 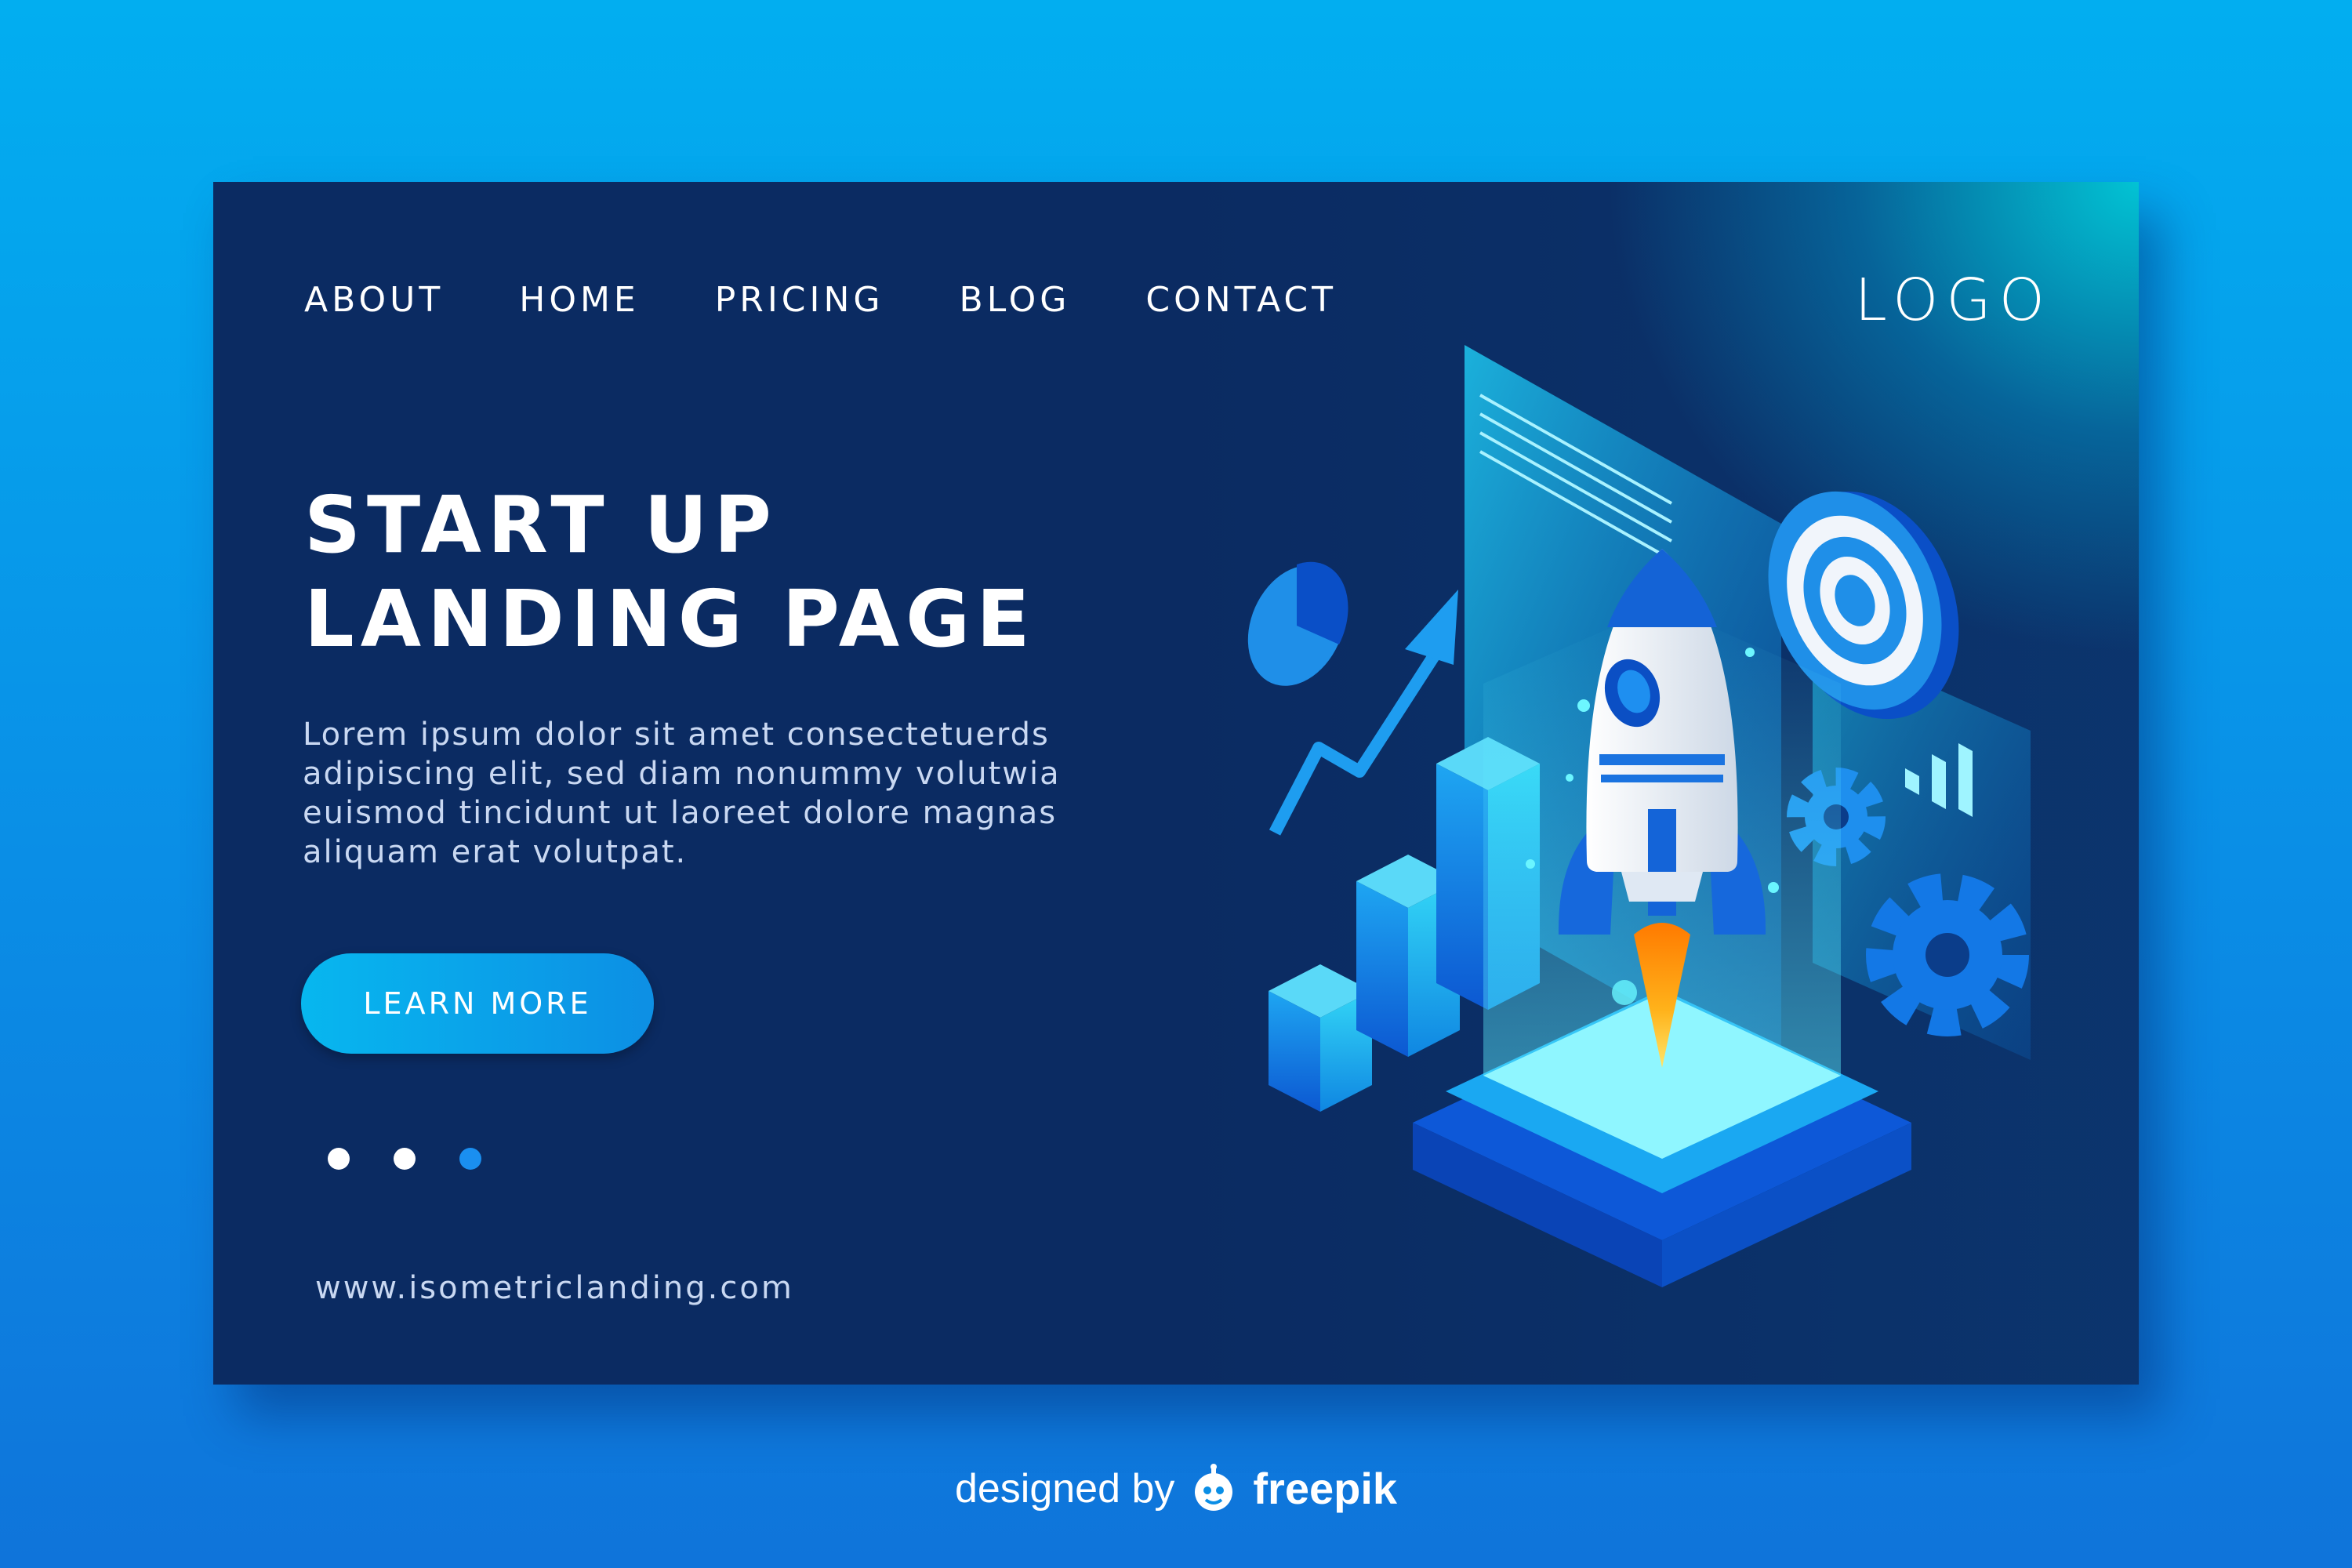 What do you see at coordinates (1297, 623) in the screenshot?
I see `pie-chart-icon` at bounding box center [1297, 623].